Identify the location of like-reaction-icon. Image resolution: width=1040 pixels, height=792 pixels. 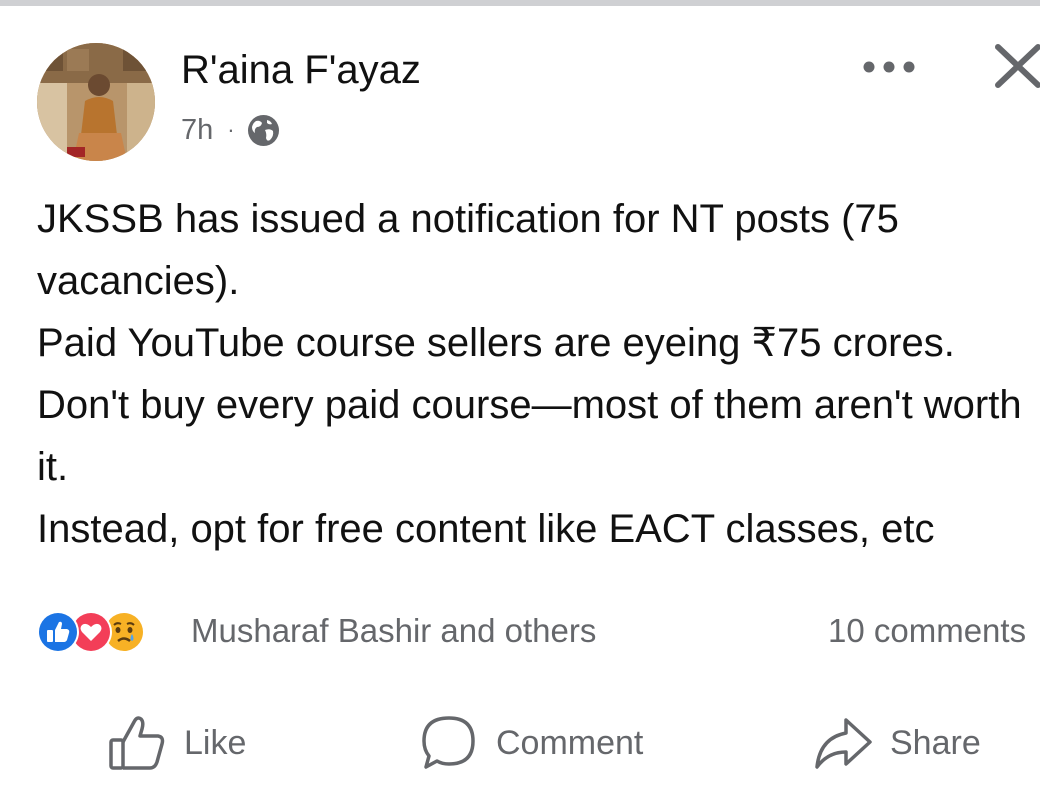
(58, 632).